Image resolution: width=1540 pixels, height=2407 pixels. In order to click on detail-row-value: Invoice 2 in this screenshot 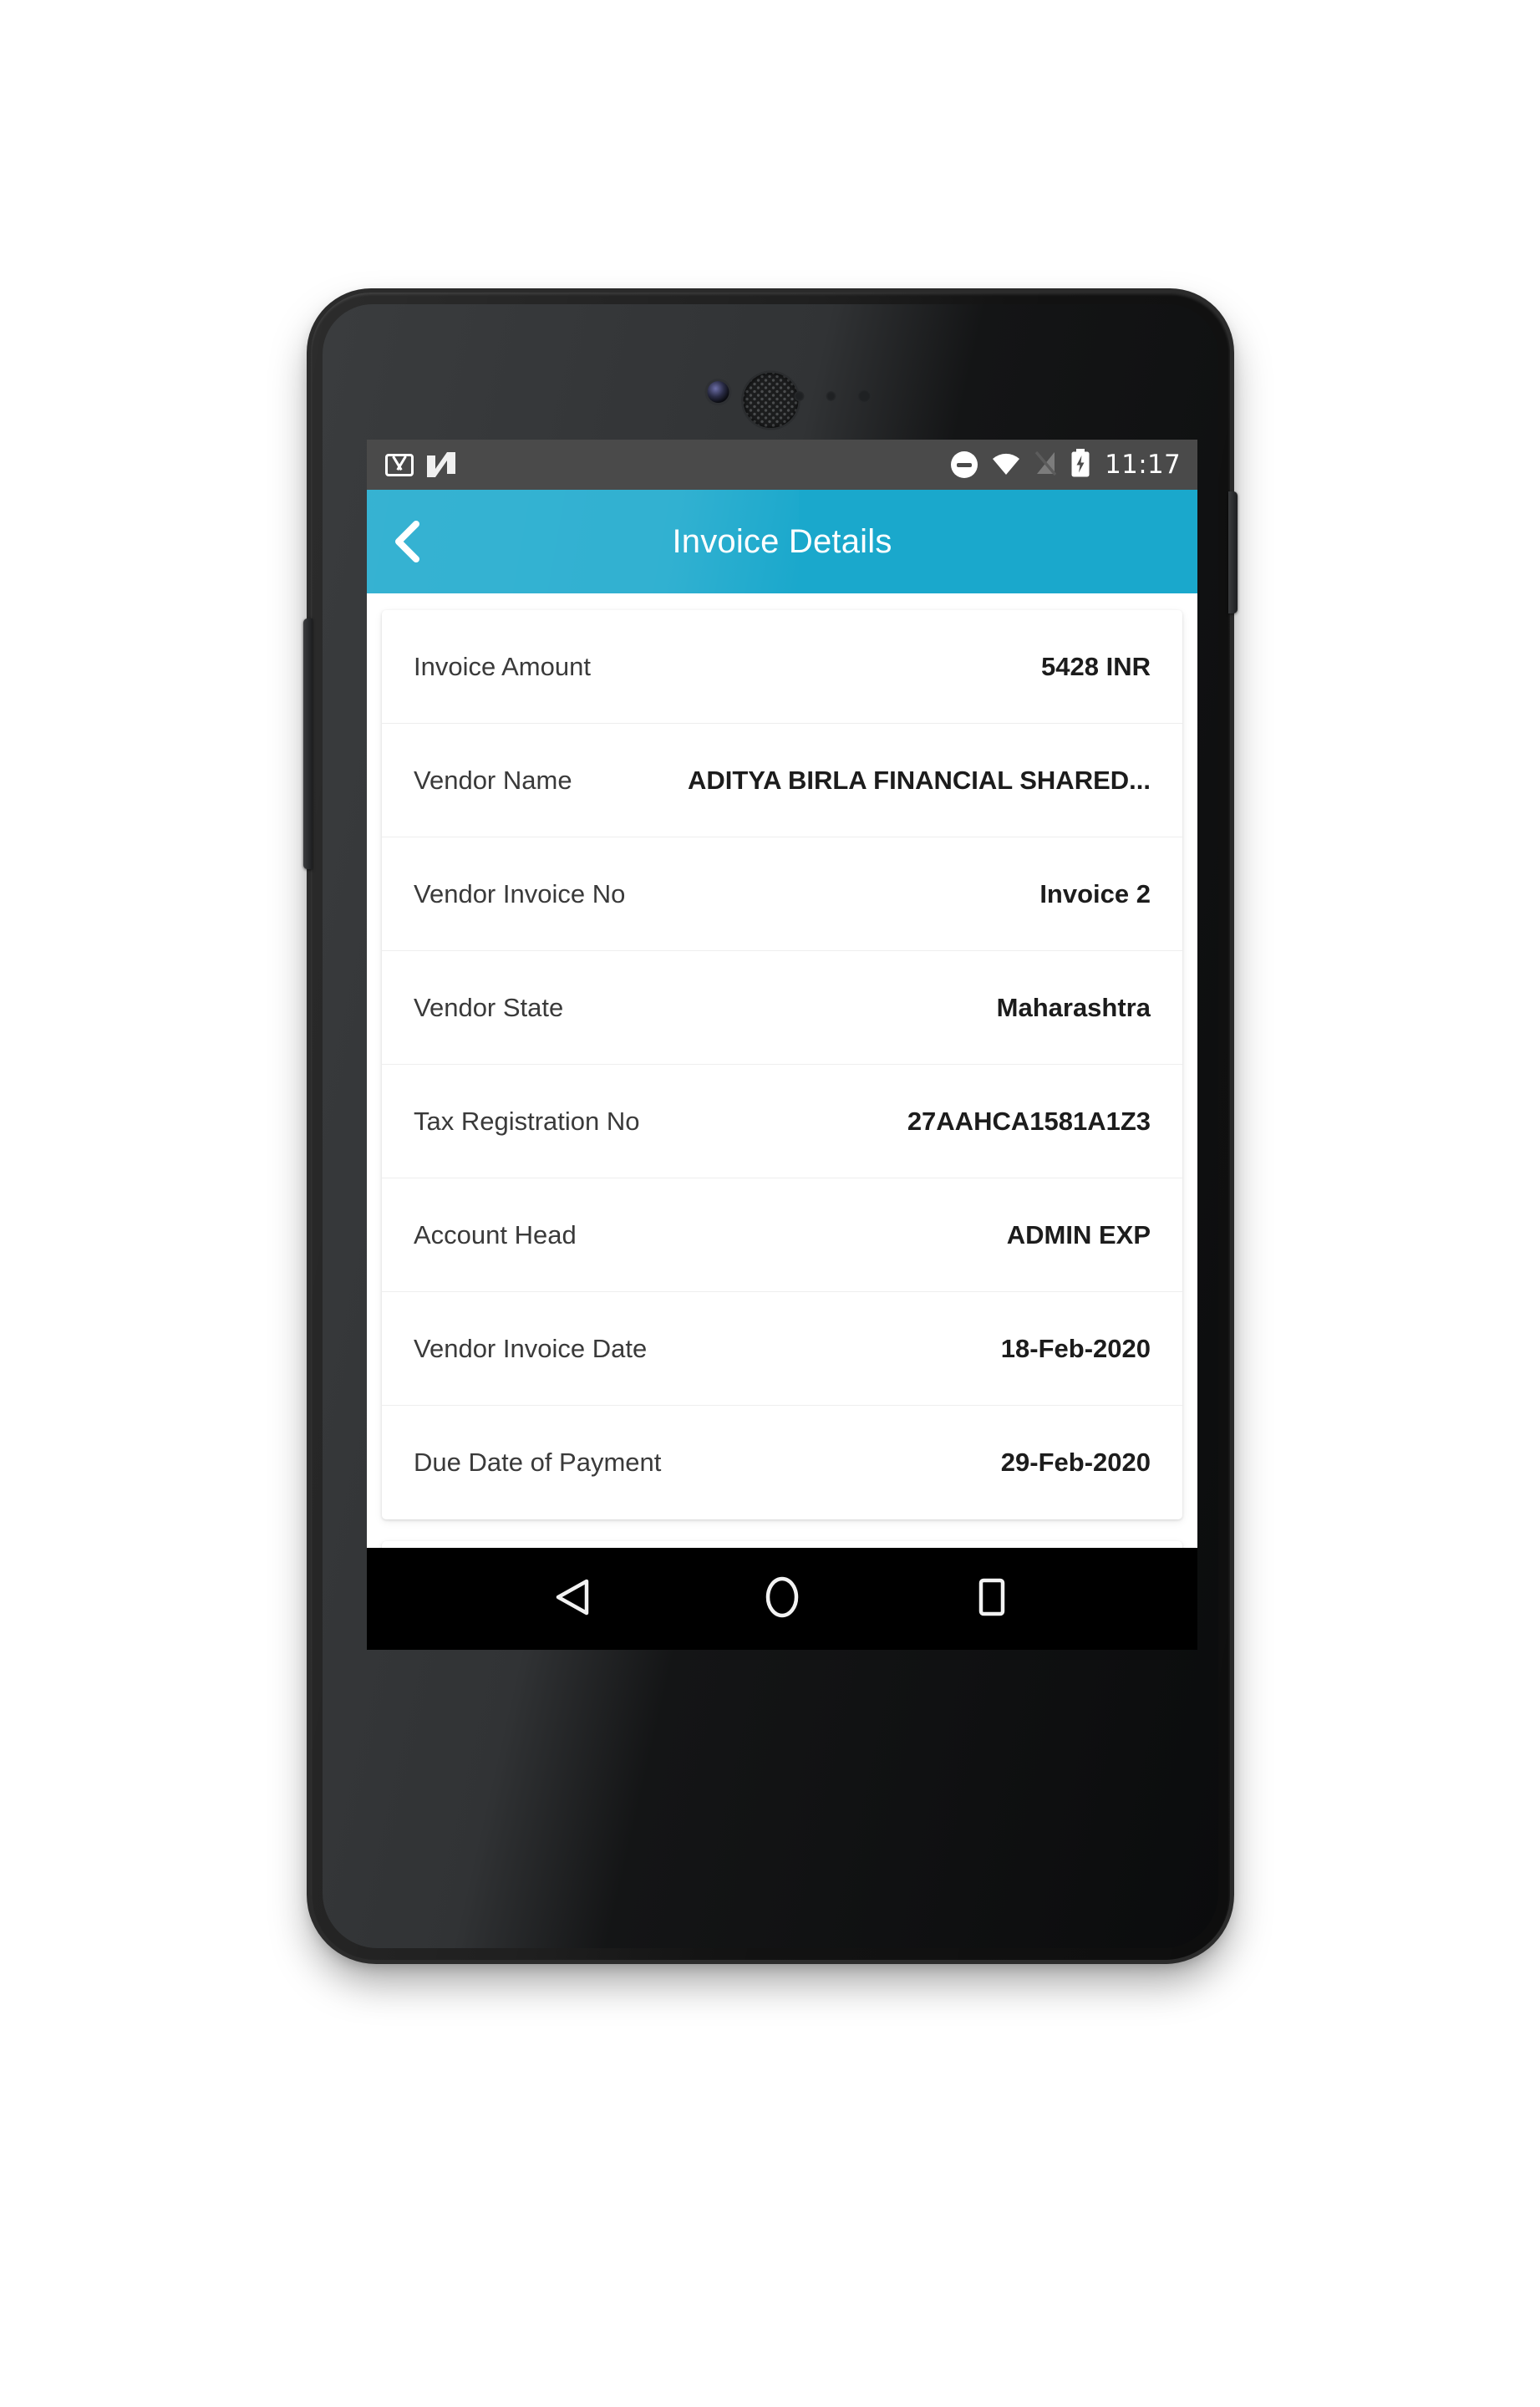, I will do `click(1095, 893)`.